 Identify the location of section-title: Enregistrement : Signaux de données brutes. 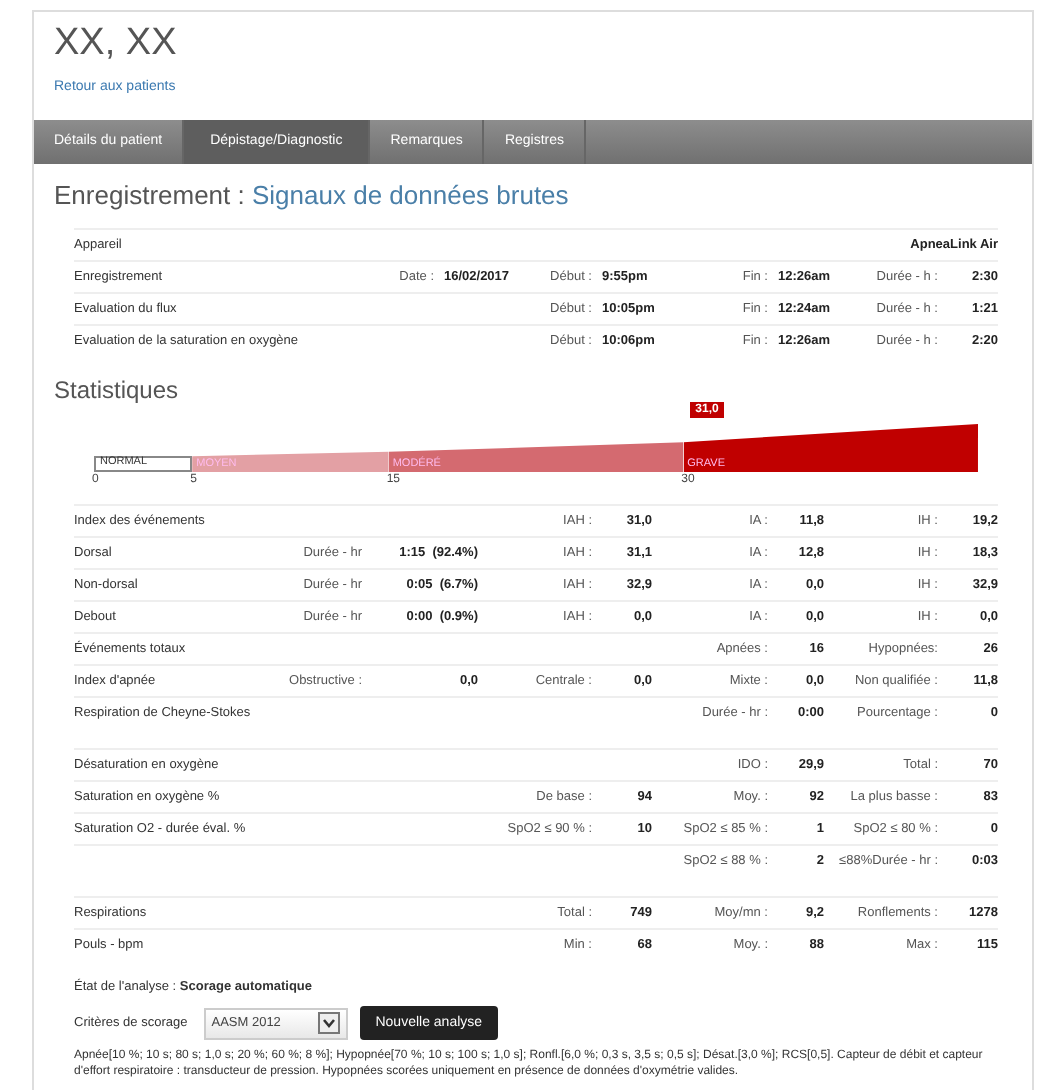
(312, 195).